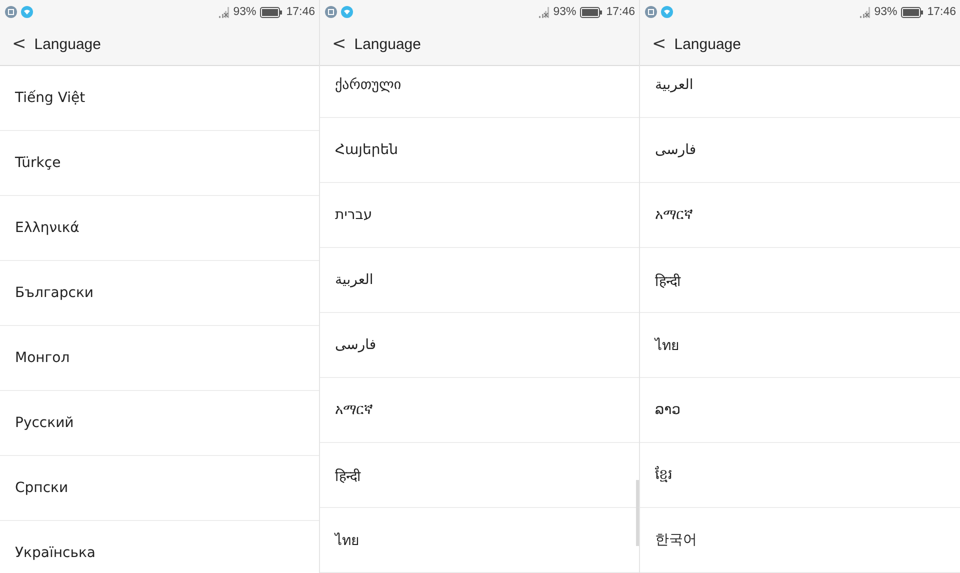 The image size is (960, 573). I want to click on language-item: Српски, so click(159, 488).